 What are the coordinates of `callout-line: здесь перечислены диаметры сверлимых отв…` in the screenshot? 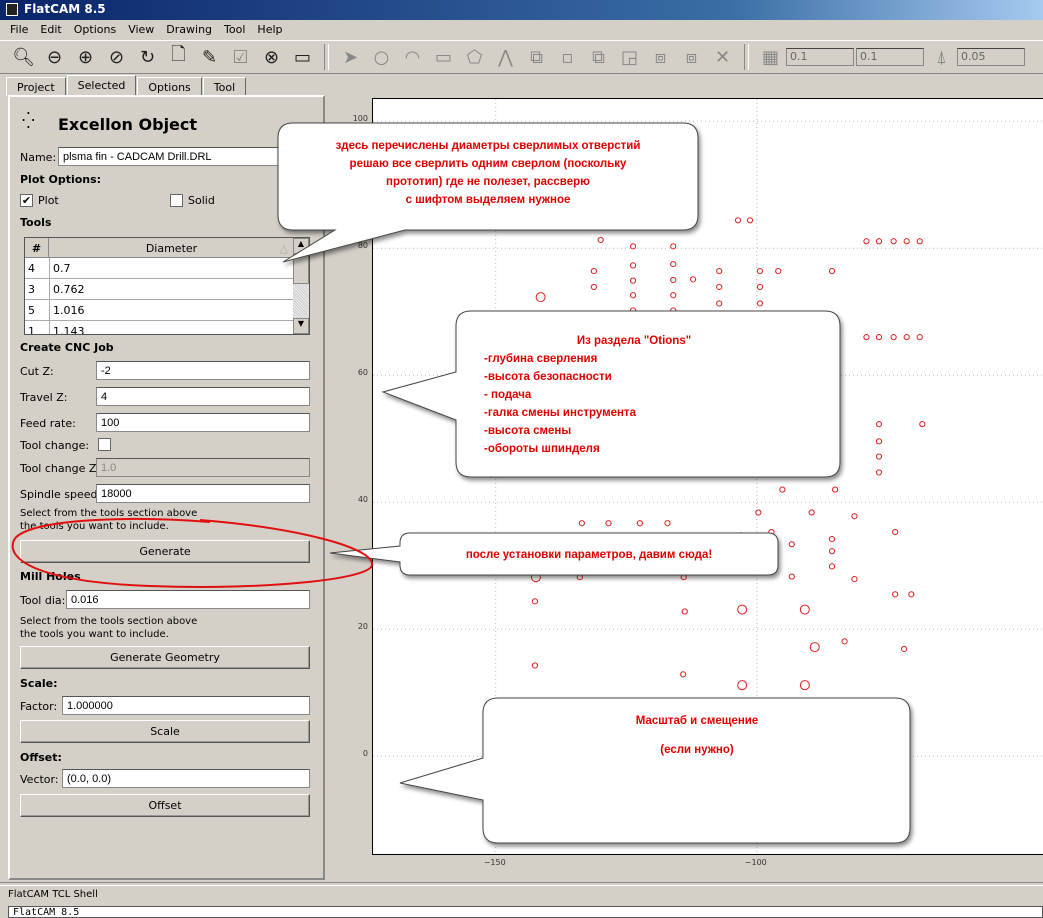 It's located at (488, 146).